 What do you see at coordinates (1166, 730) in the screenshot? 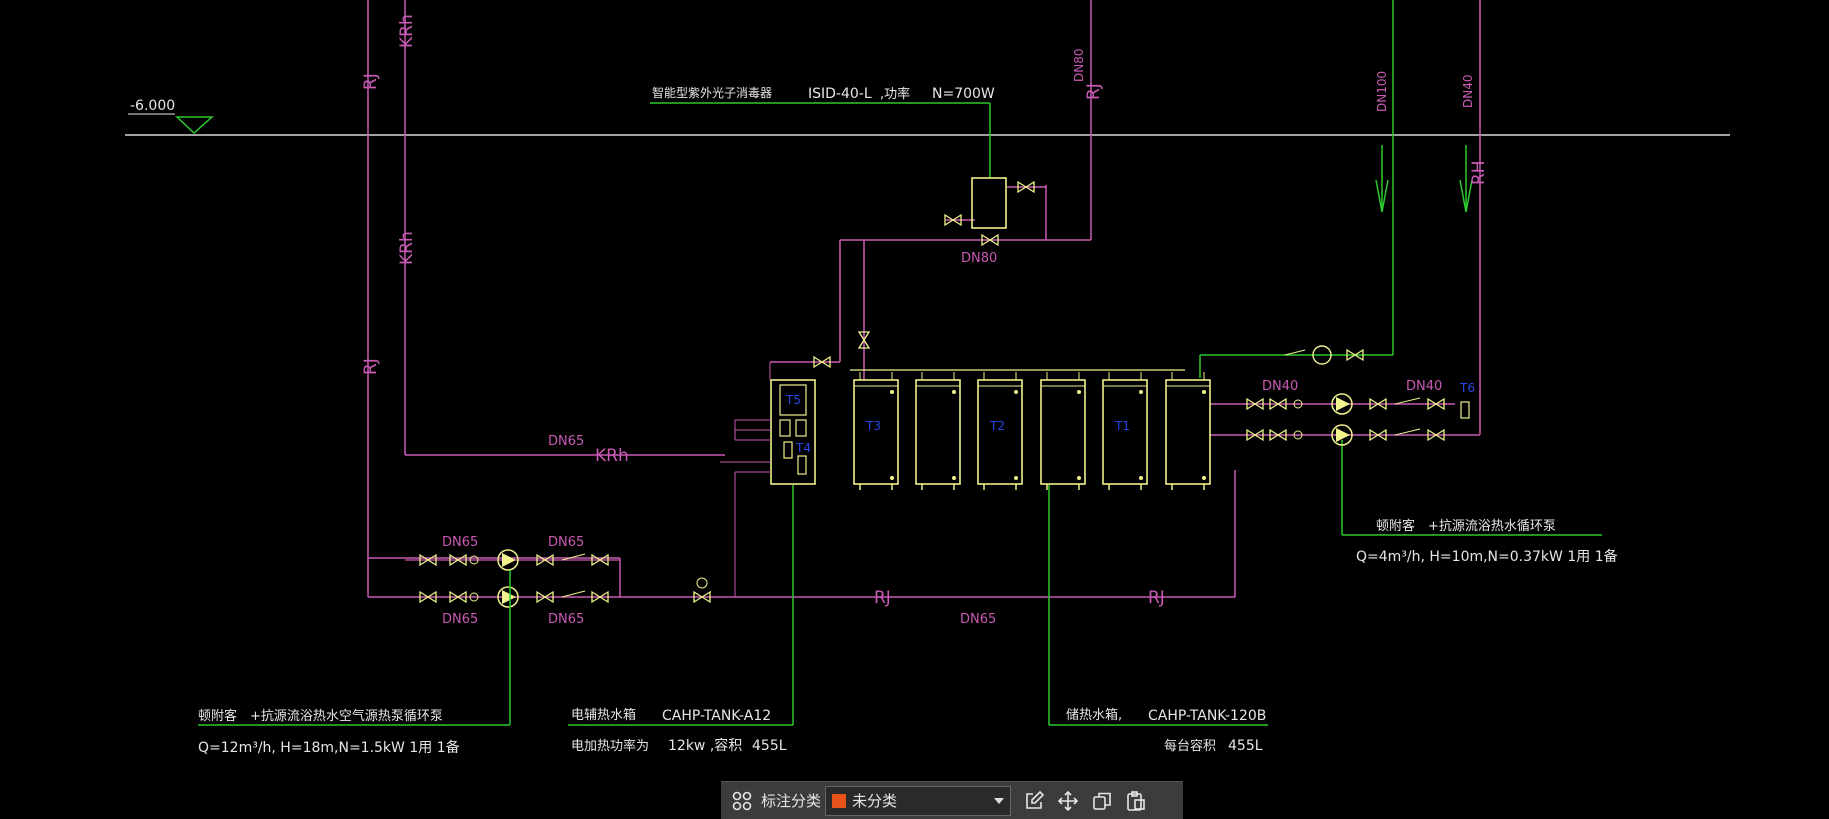
I see `storage-tank-note: 储热水箱, CAHP-TANK-120B 每台容积 455L` at bounding box center [1166, 730].